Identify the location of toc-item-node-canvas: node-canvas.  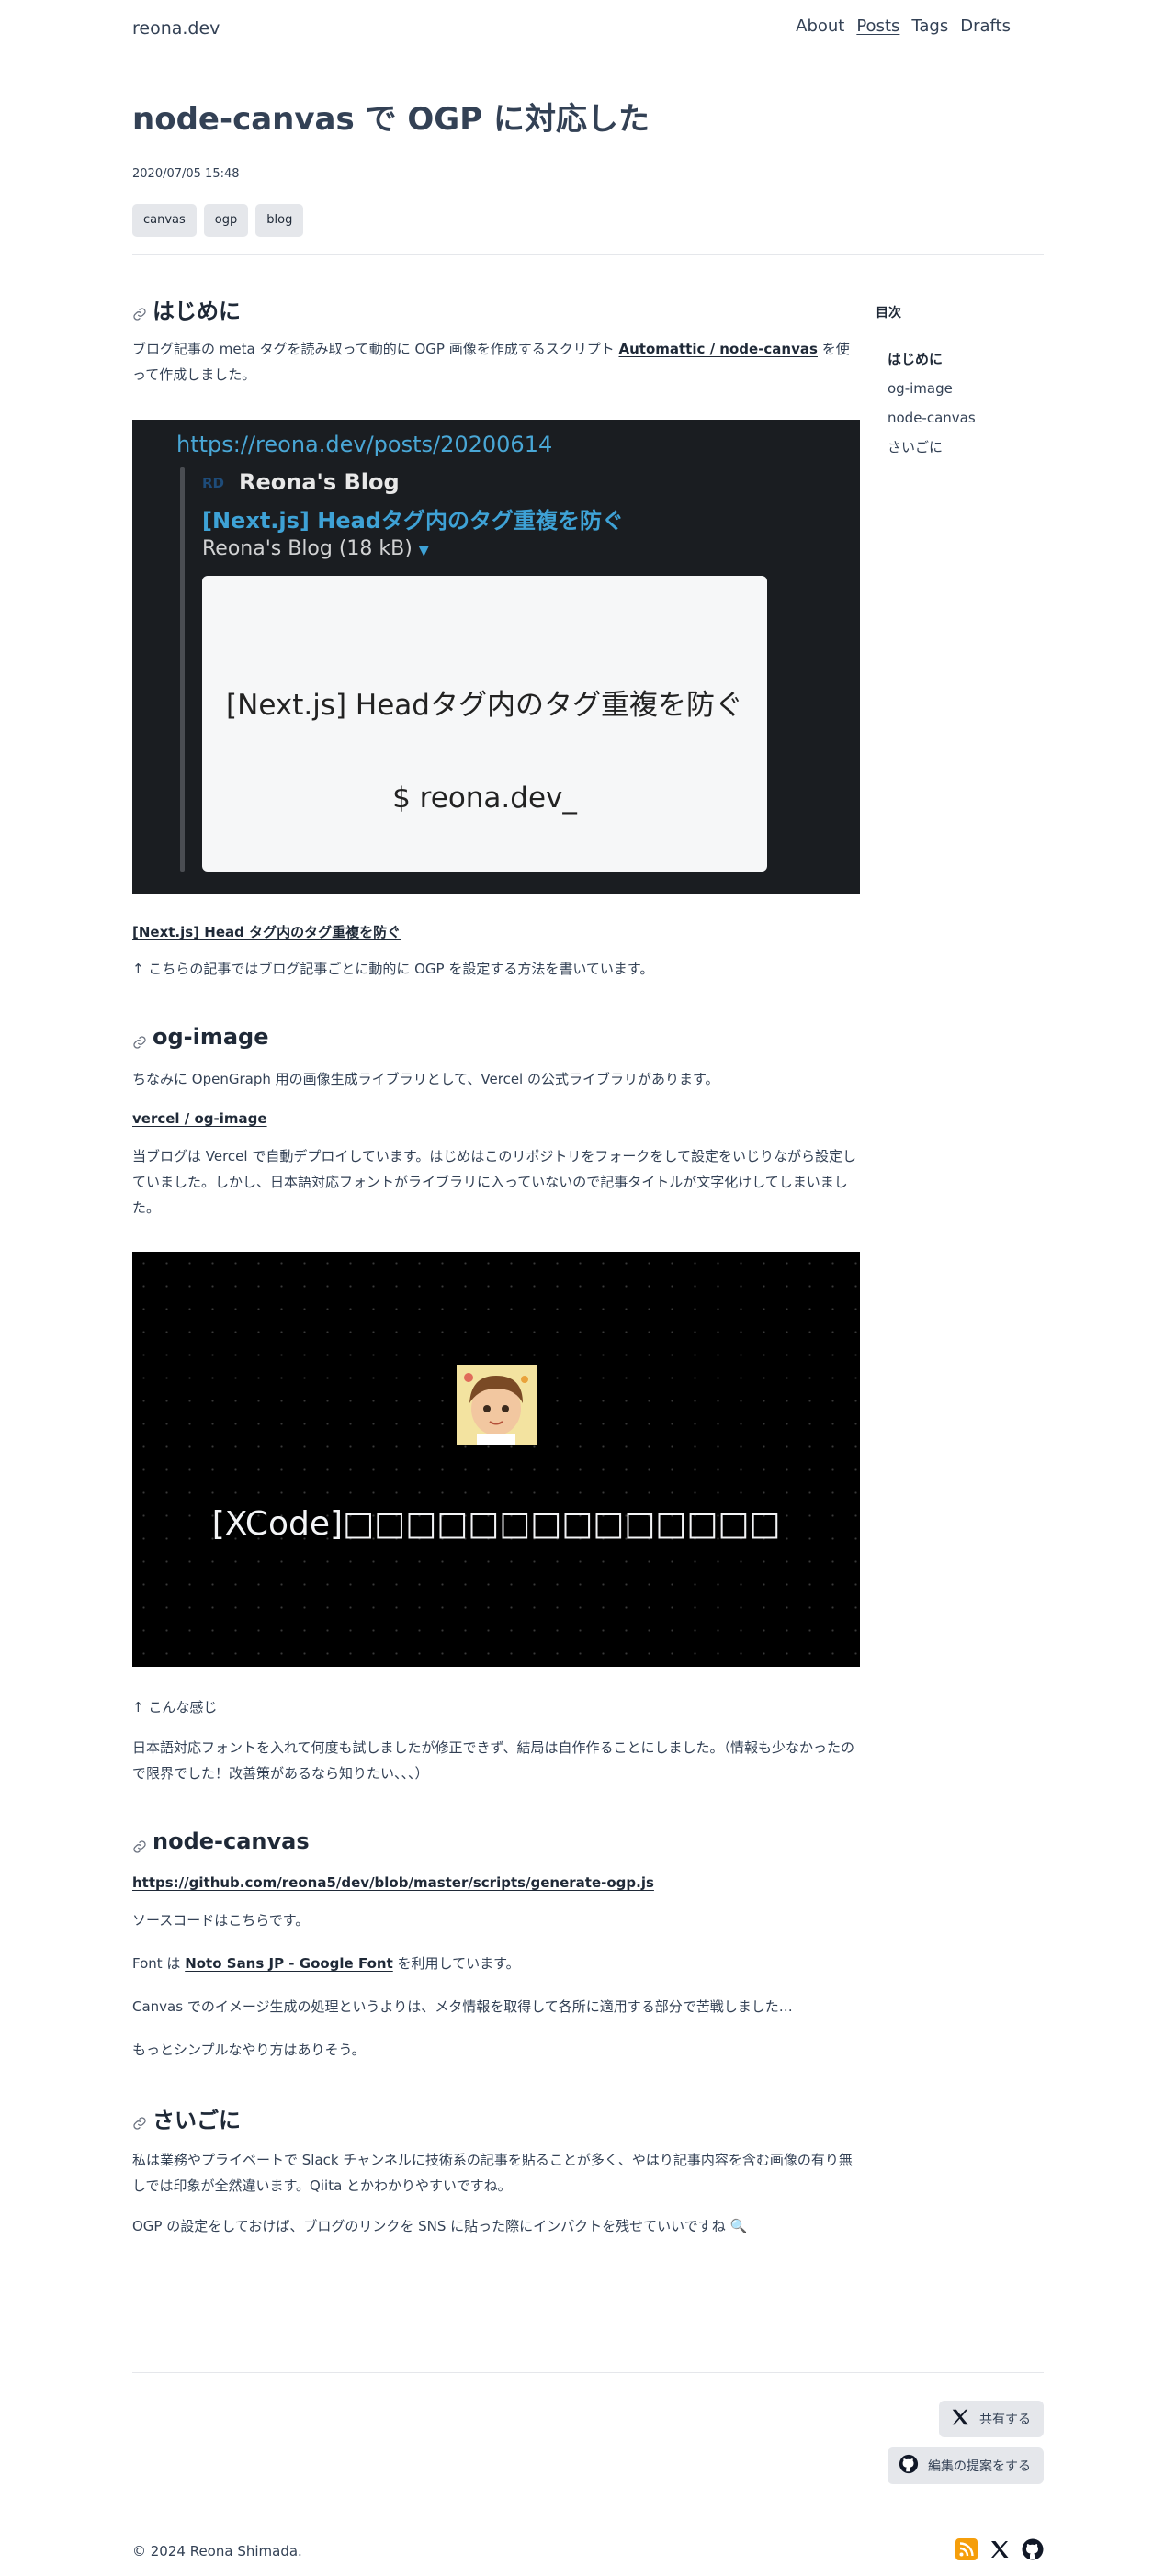
(966, 419).